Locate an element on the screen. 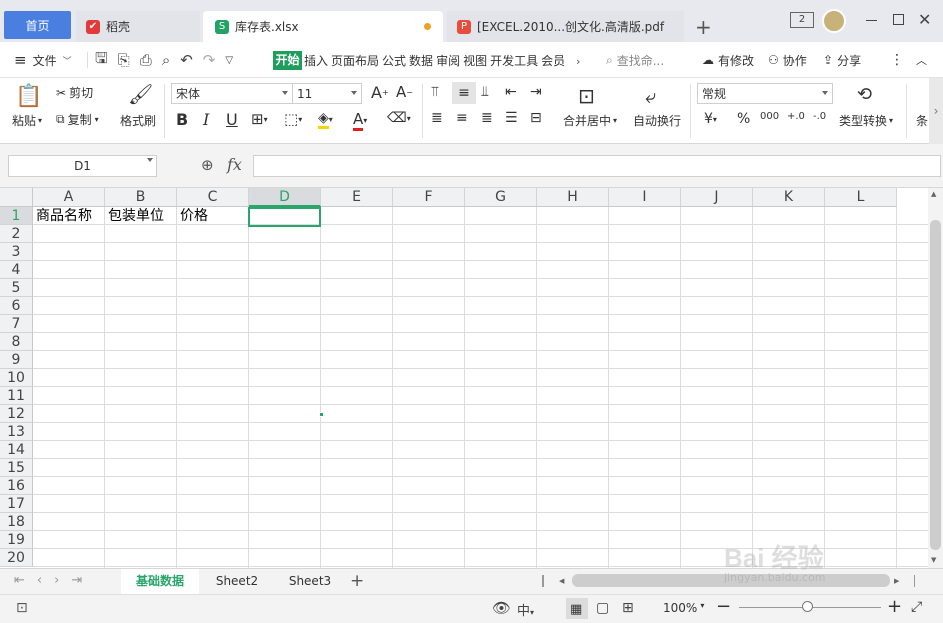 This screenshot has height=623, width=943. zoom-lookup-icon: ⊕ is located at coordinates (207, 165).